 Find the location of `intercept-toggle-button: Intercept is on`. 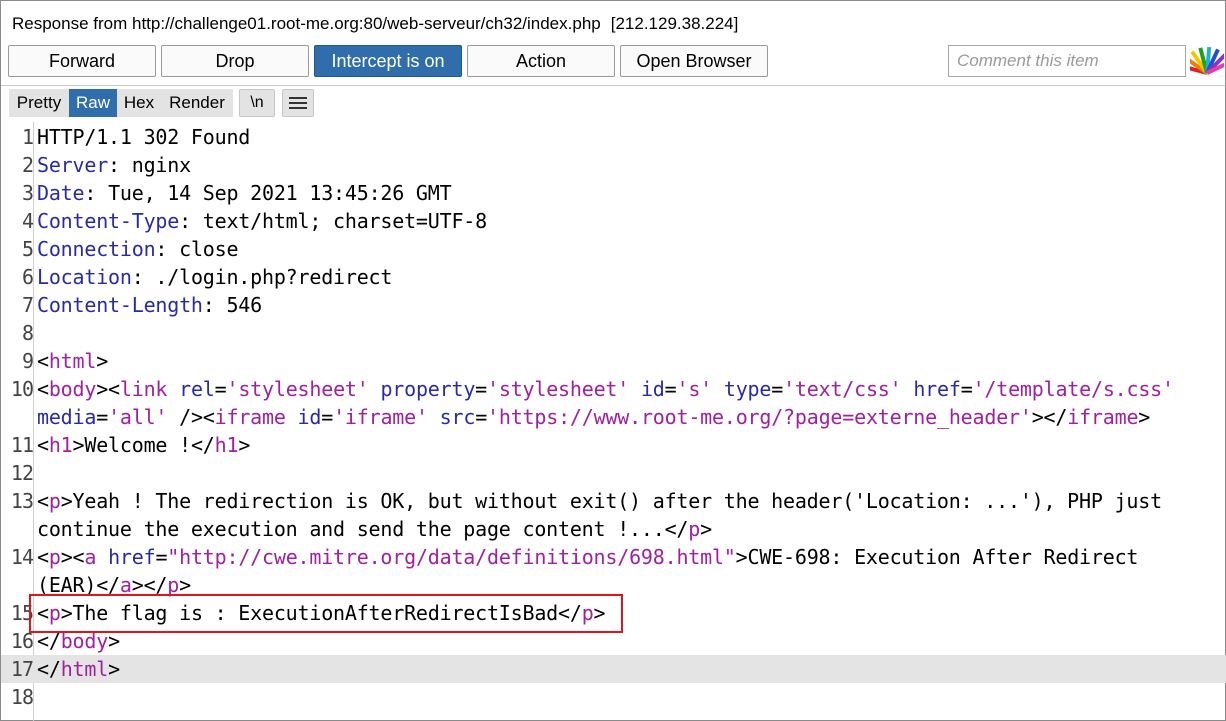

intercept-toggle-button: Intercept is on is located at coordinates (388, 61).